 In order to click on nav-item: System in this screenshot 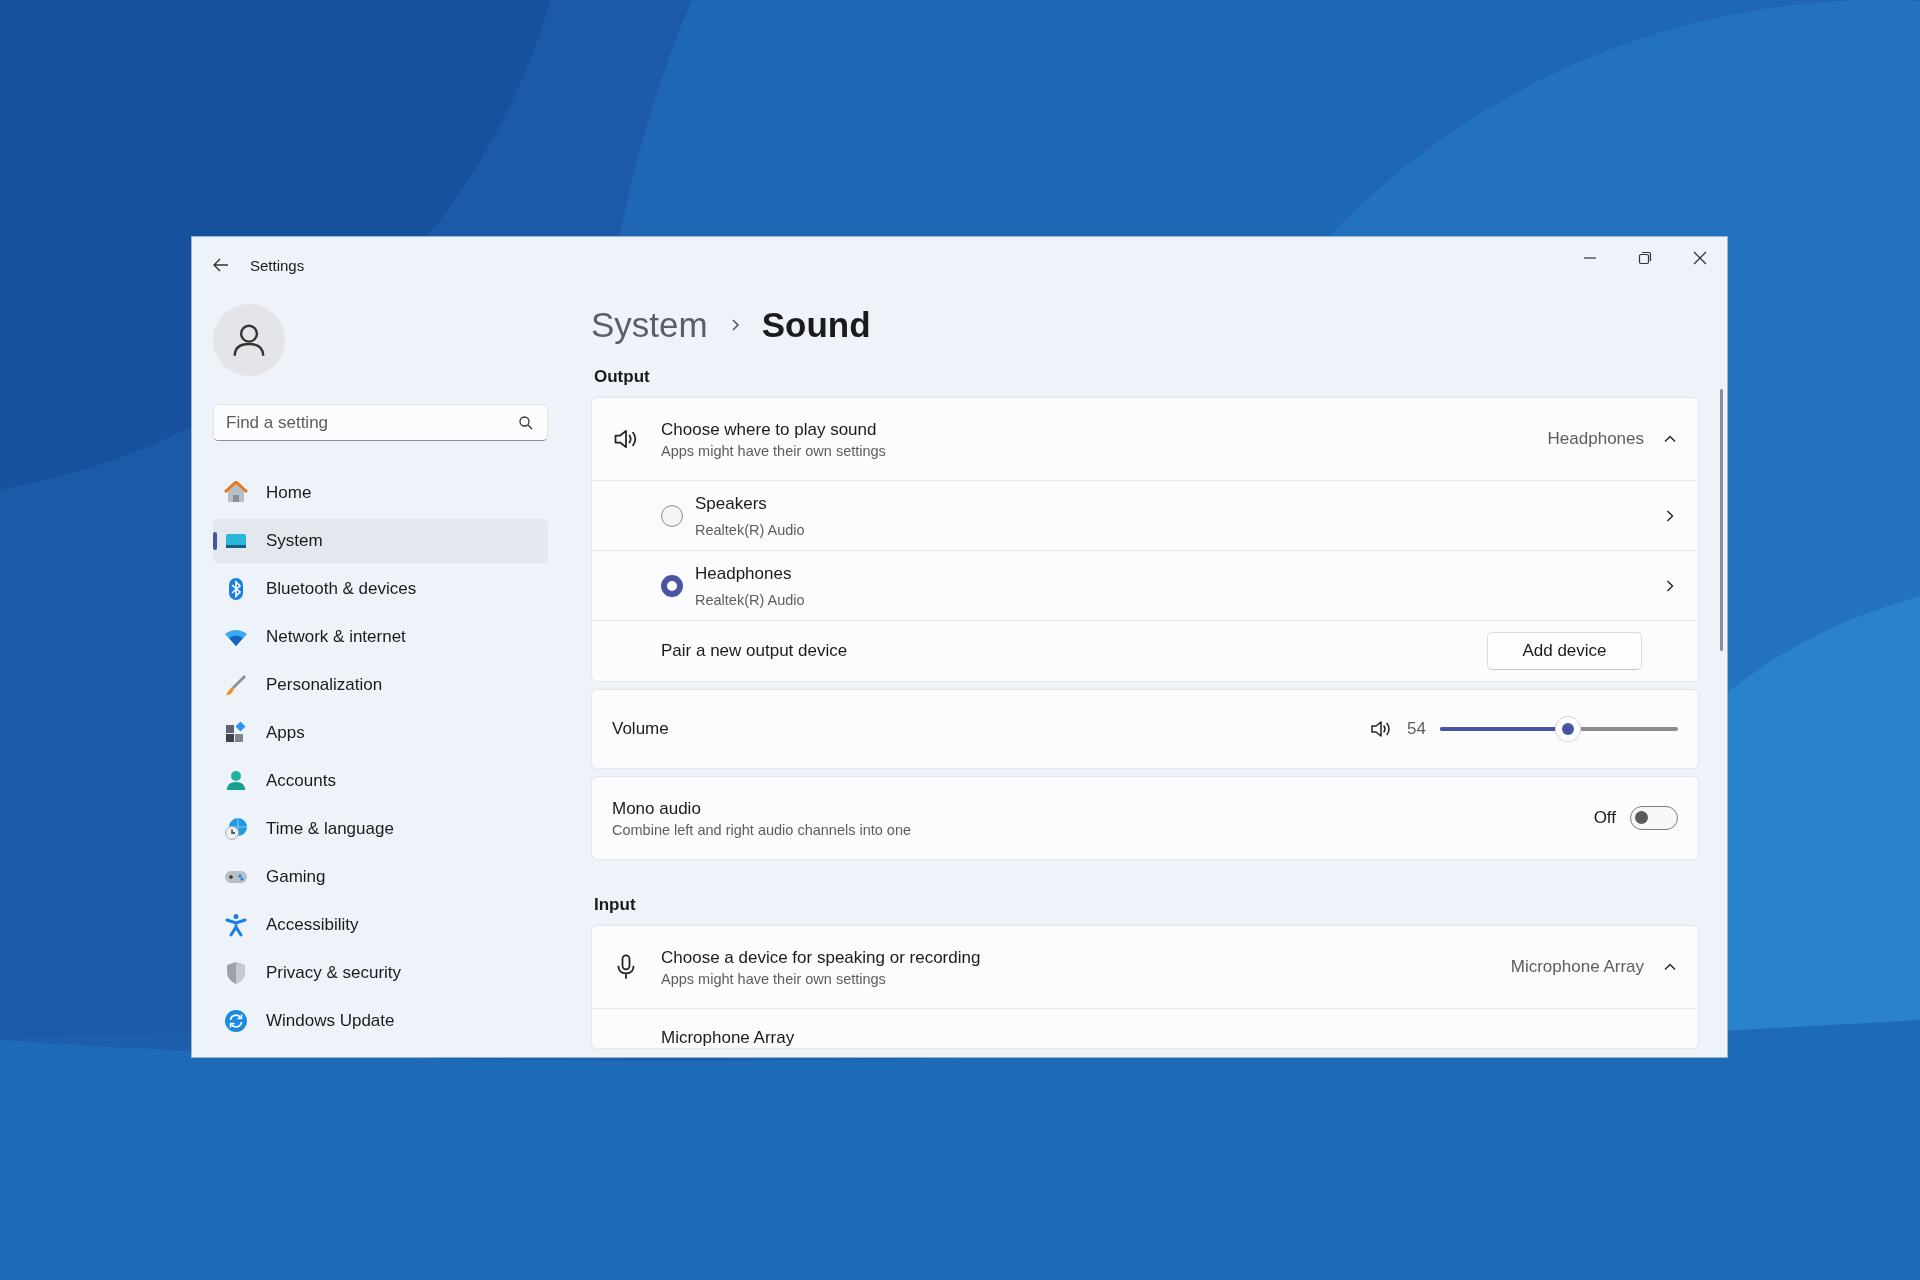, I will do `click(380, 541)`.